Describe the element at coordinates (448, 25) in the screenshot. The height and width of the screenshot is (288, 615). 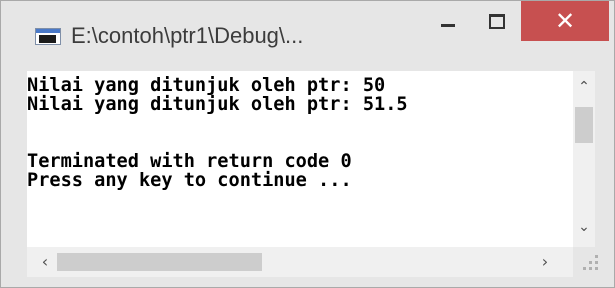
I see `minimize-icon` at that location.